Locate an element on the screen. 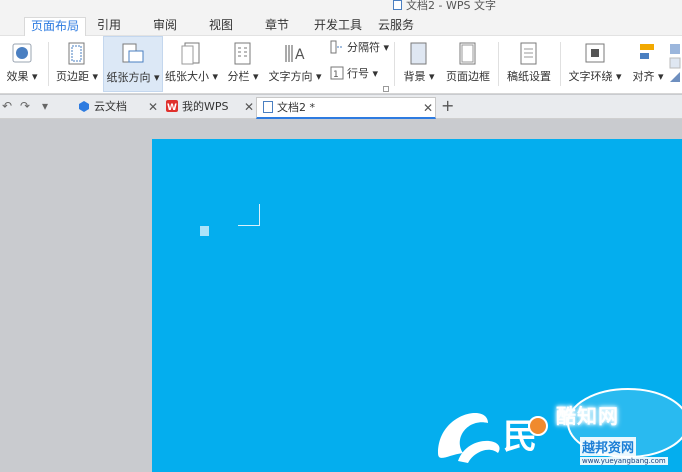 The height and width of the screenshot is (472, 682). paper-size-button: 纸张大小 ▾ is located at coordinates (191, 64).